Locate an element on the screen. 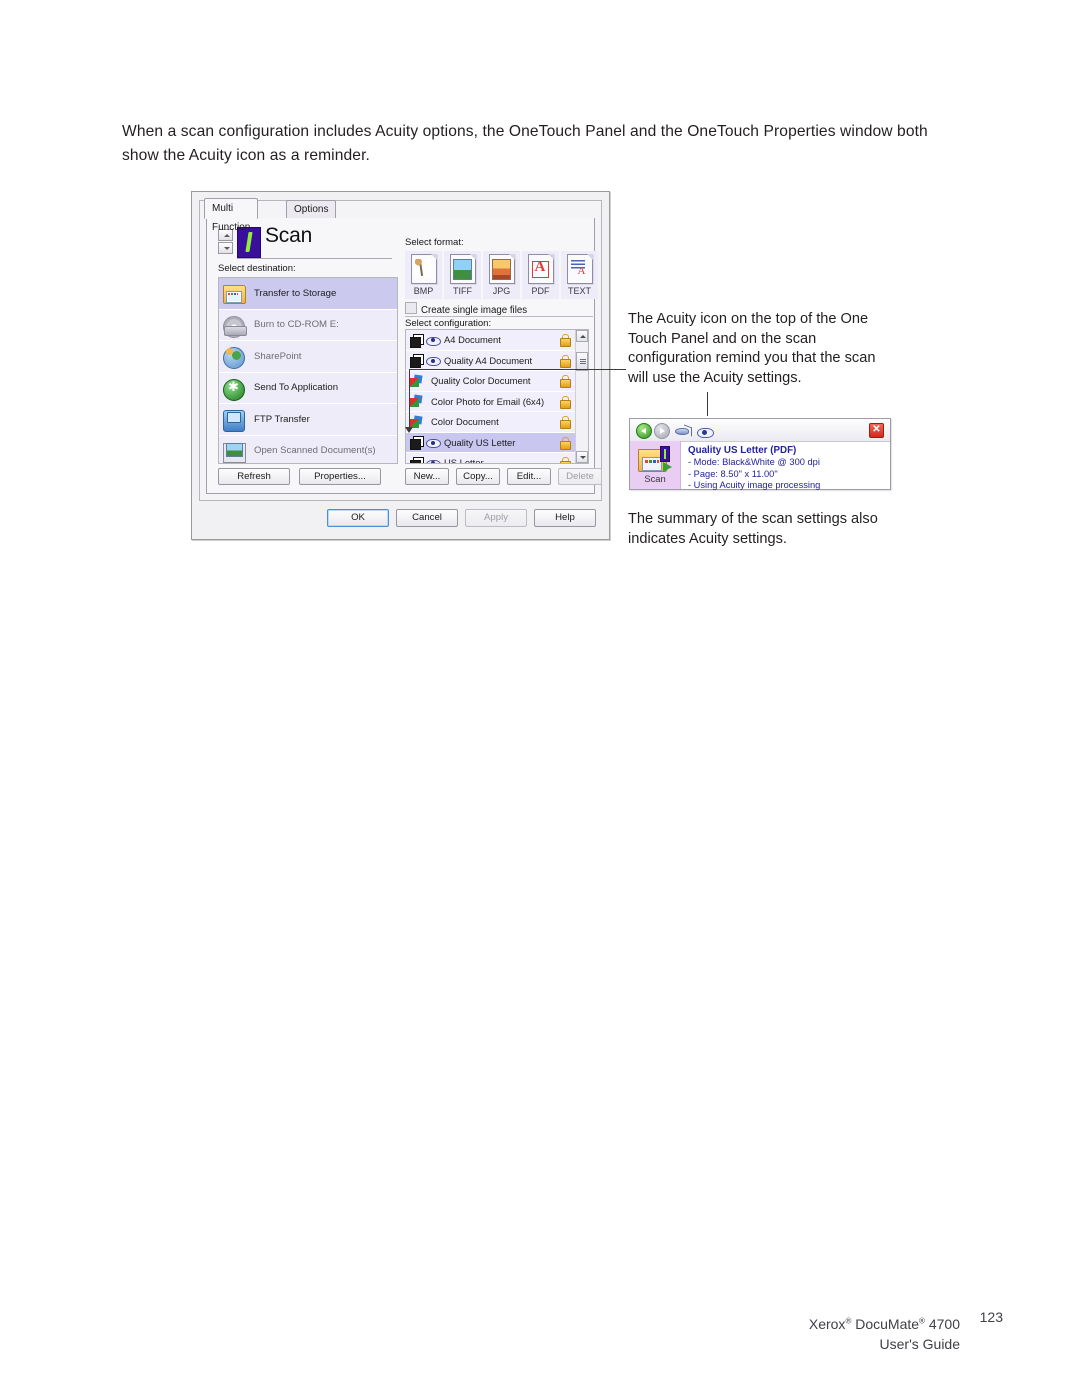 This screenshot has height=1397, width=1080. leader-line-to-panel is located at coordinates (707, 404).